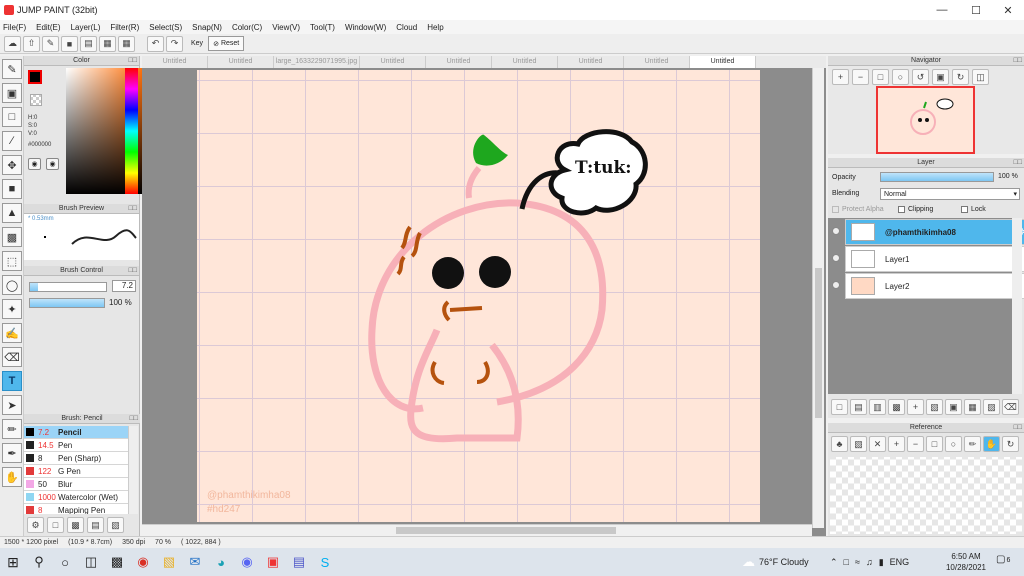 The height and width of the screenshot is (576, 1024). What do you see at coordinates (35, 525) in the screenshot?
I see `brush-settings-icon: ⚙` at bounding box center [35, 525].